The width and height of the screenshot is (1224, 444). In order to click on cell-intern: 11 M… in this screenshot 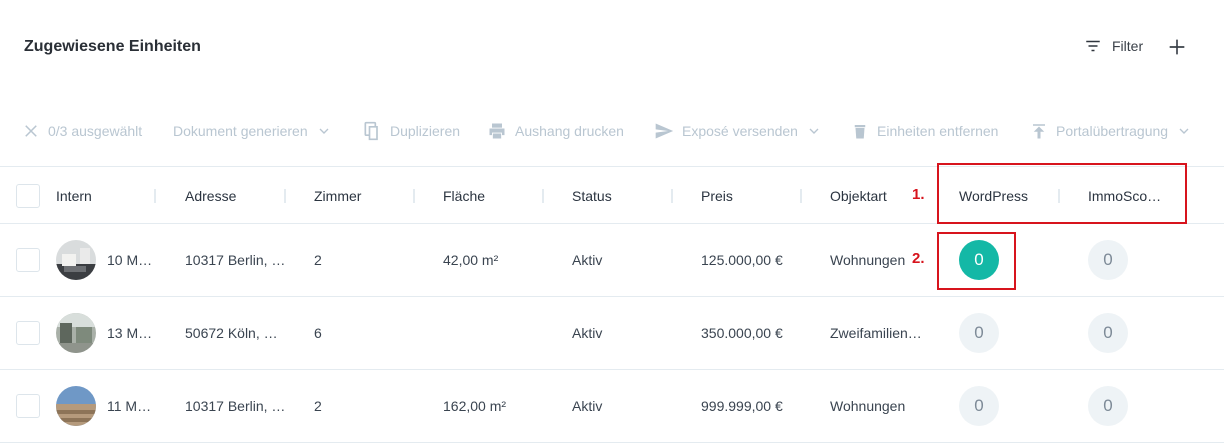, I will do `click(129, 406)`.